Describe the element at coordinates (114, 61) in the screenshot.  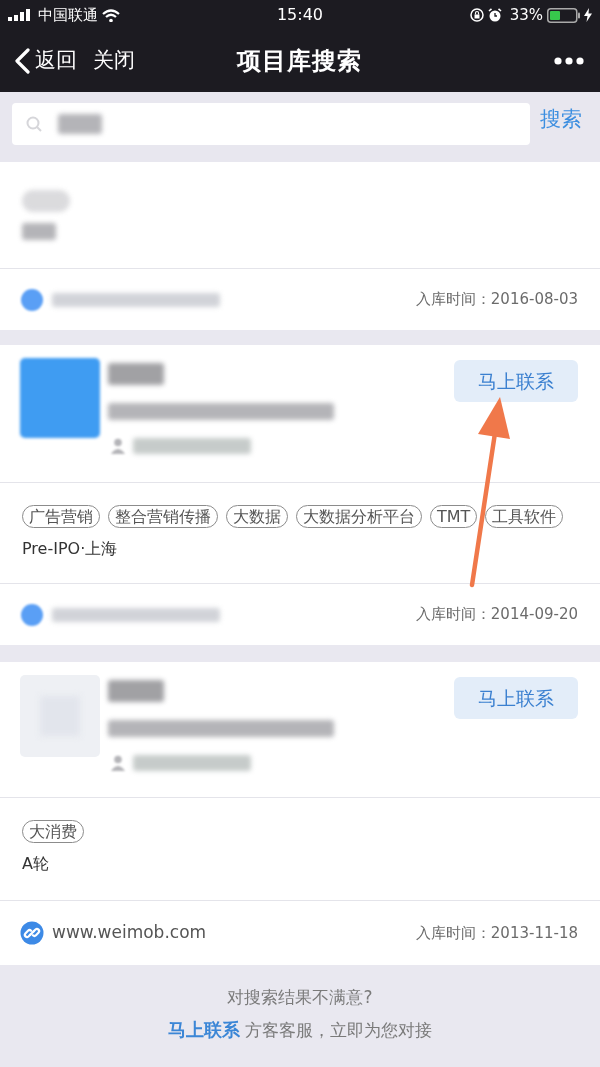
I see `close-button: 关闭` at that location.